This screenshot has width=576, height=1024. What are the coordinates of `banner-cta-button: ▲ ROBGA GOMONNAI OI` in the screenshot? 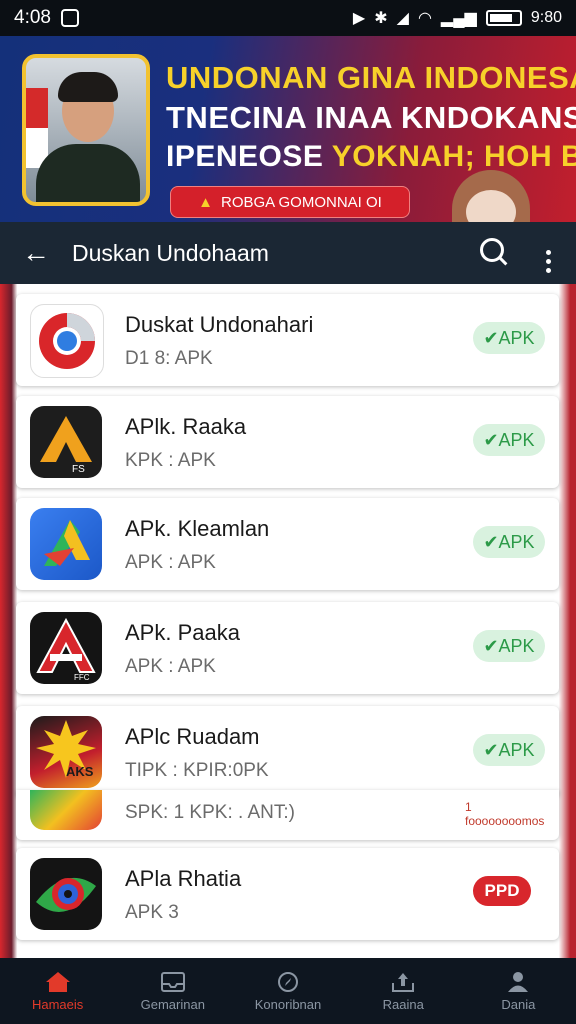 It's located at (290, 202).